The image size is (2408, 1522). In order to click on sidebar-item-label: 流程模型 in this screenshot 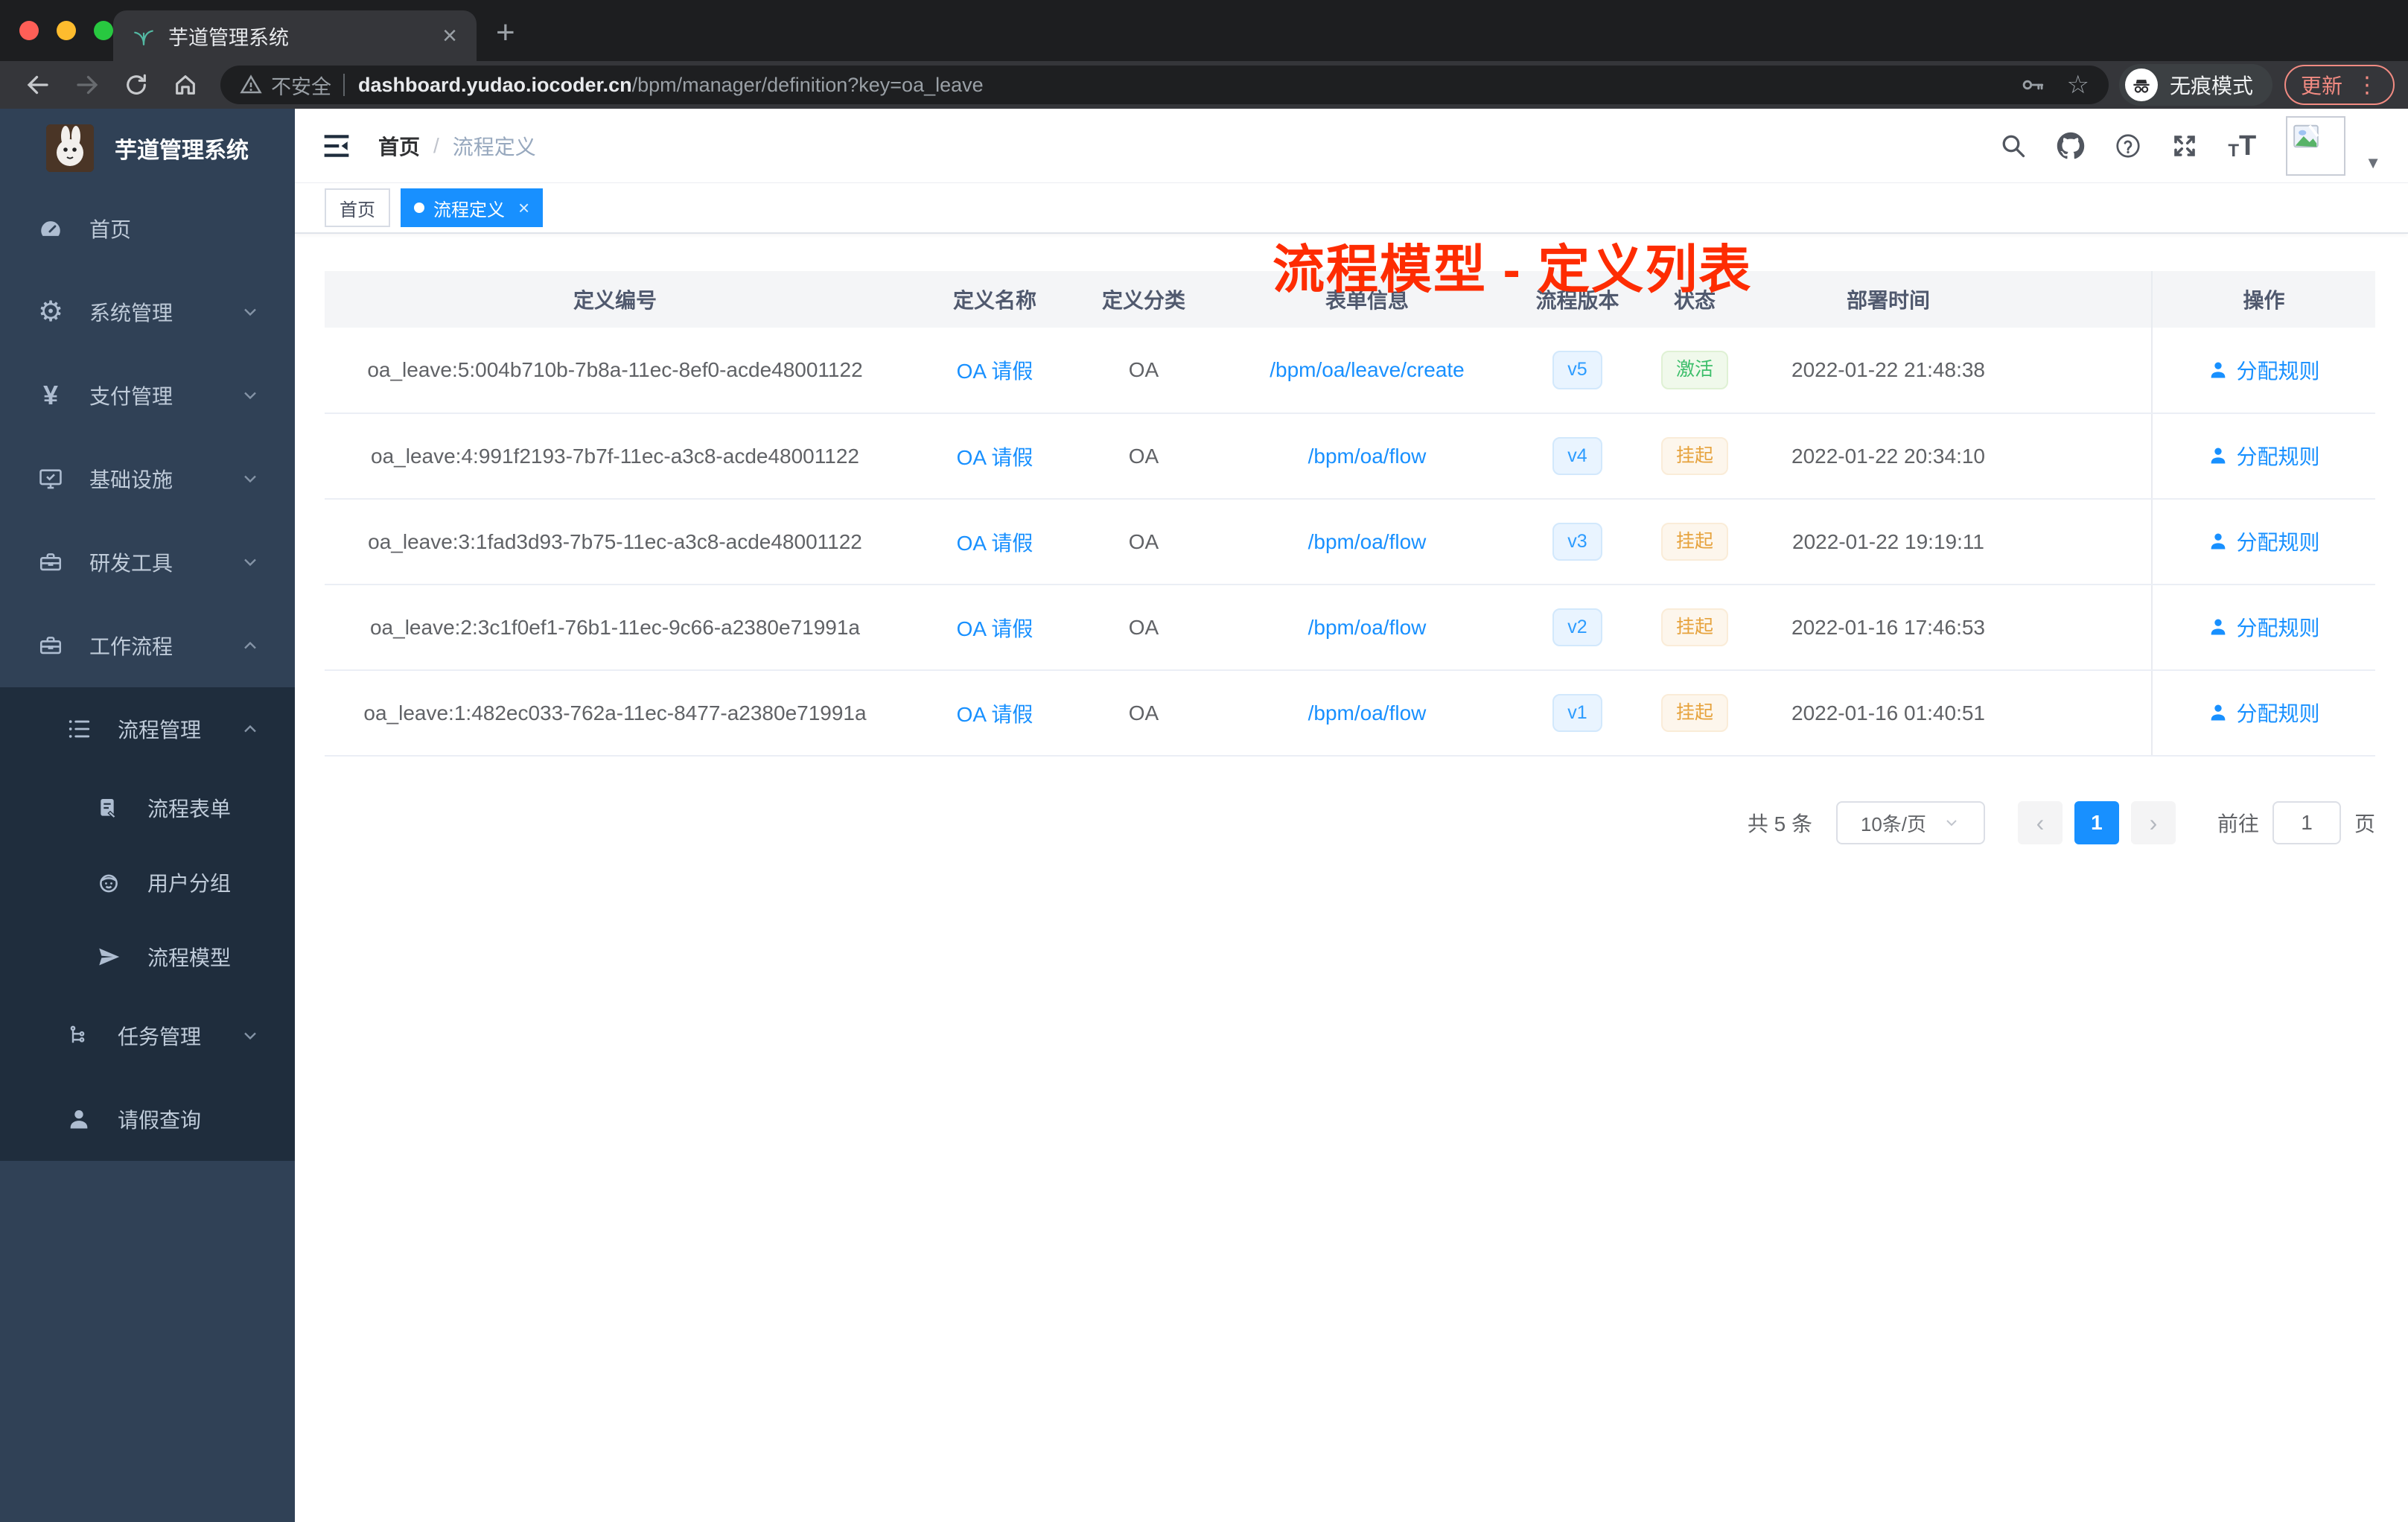, I will do `click(189, 957)`.